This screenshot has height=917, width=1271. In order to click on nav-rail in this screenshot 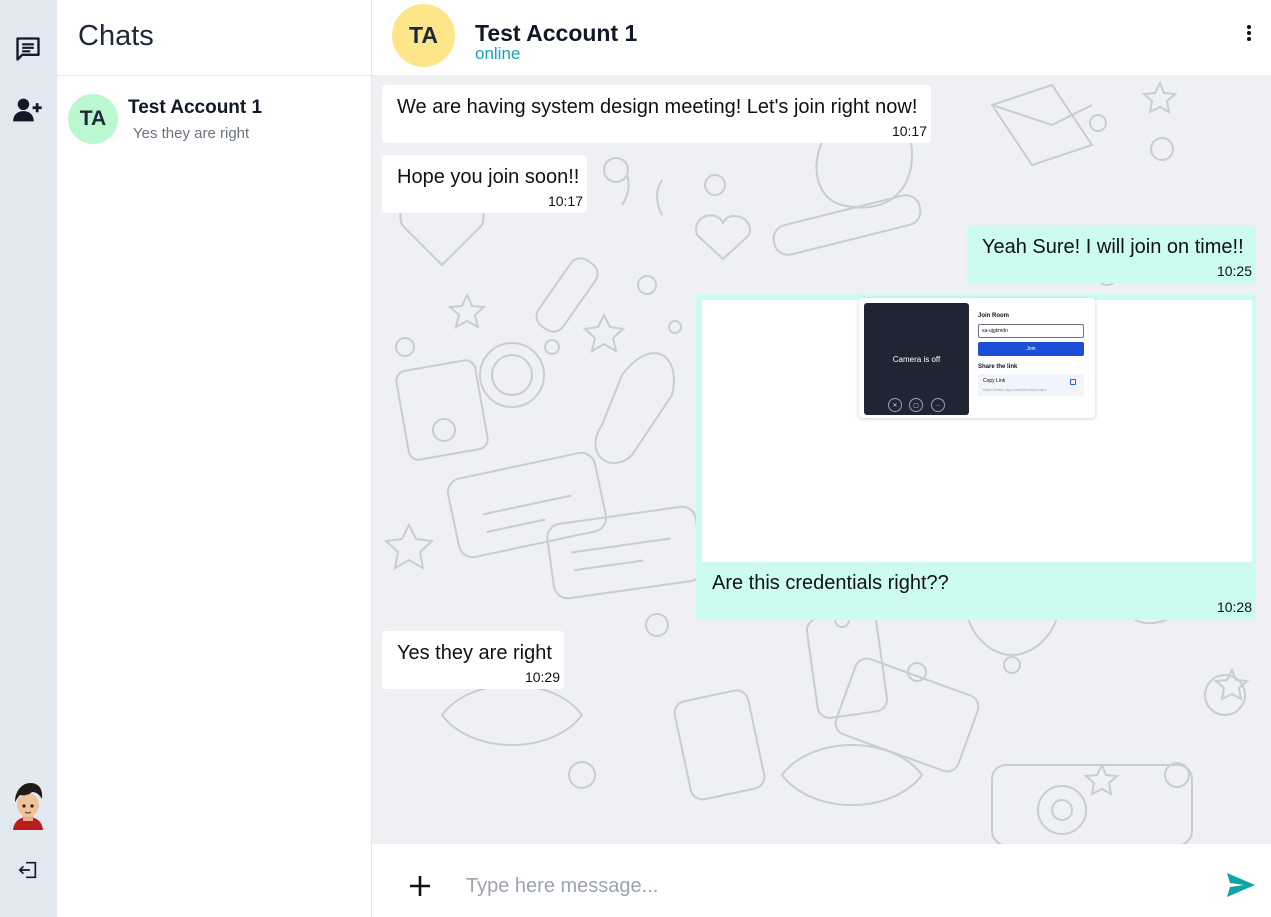, I will do `click(28, 458)`.